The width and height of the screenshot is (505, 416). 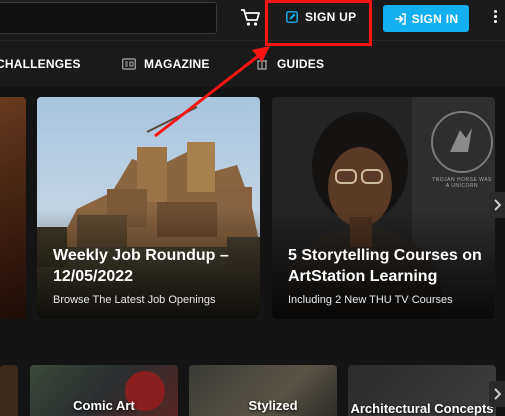 I want to click on category-next-button, so click(x=497, y=394).